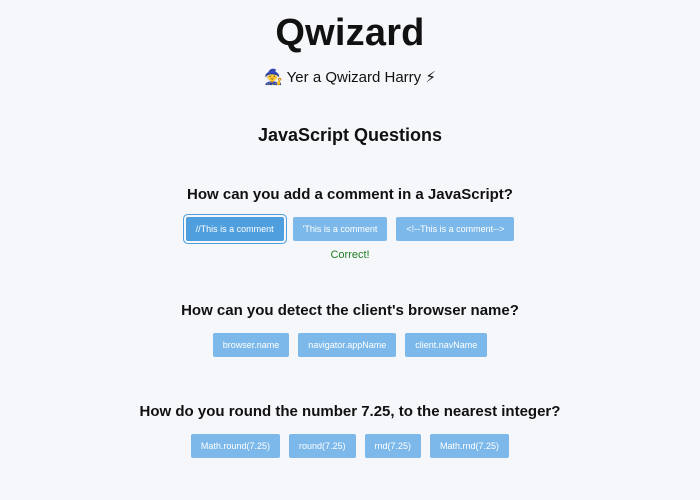 This screenshot has width=700, height=500. Describe the element at coordinates (446, 345) in the screenshot. I see `answer-button: client.navName` at that location.